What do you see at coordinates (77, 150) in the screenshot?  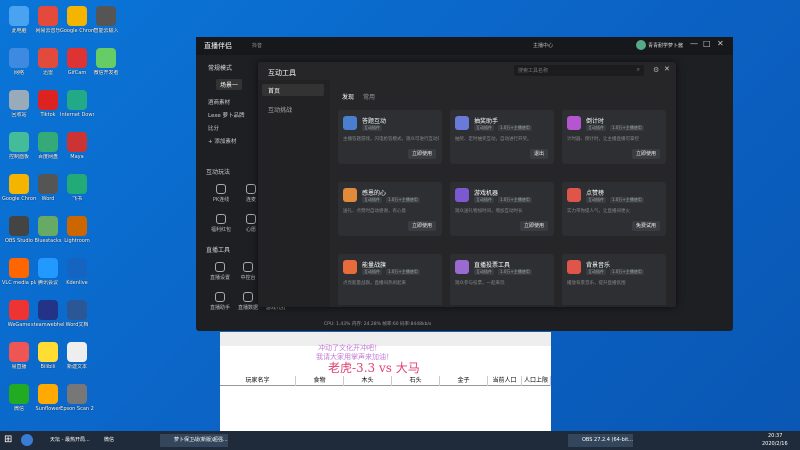 I see `desktop-icon: Maya` at bounding box center [77, 150].